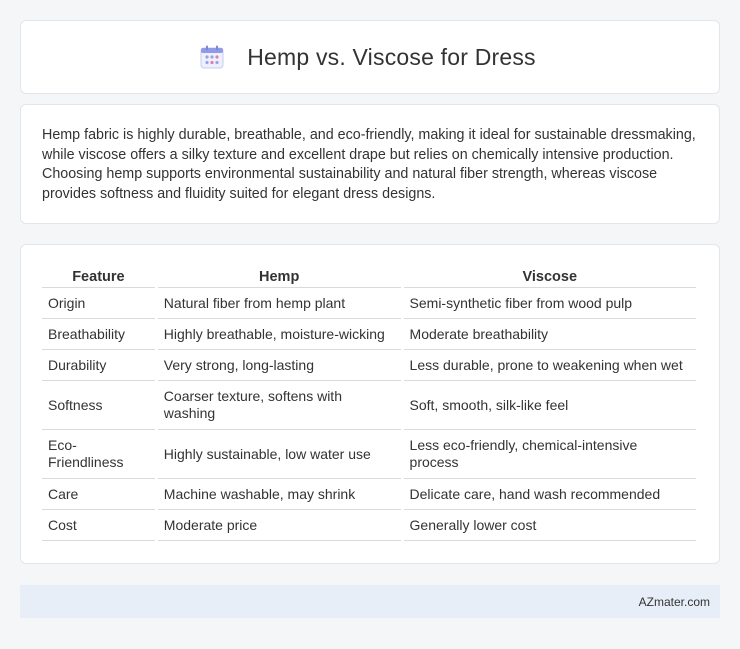  I want to click on feature-cell: Cost, so click(98, 525).